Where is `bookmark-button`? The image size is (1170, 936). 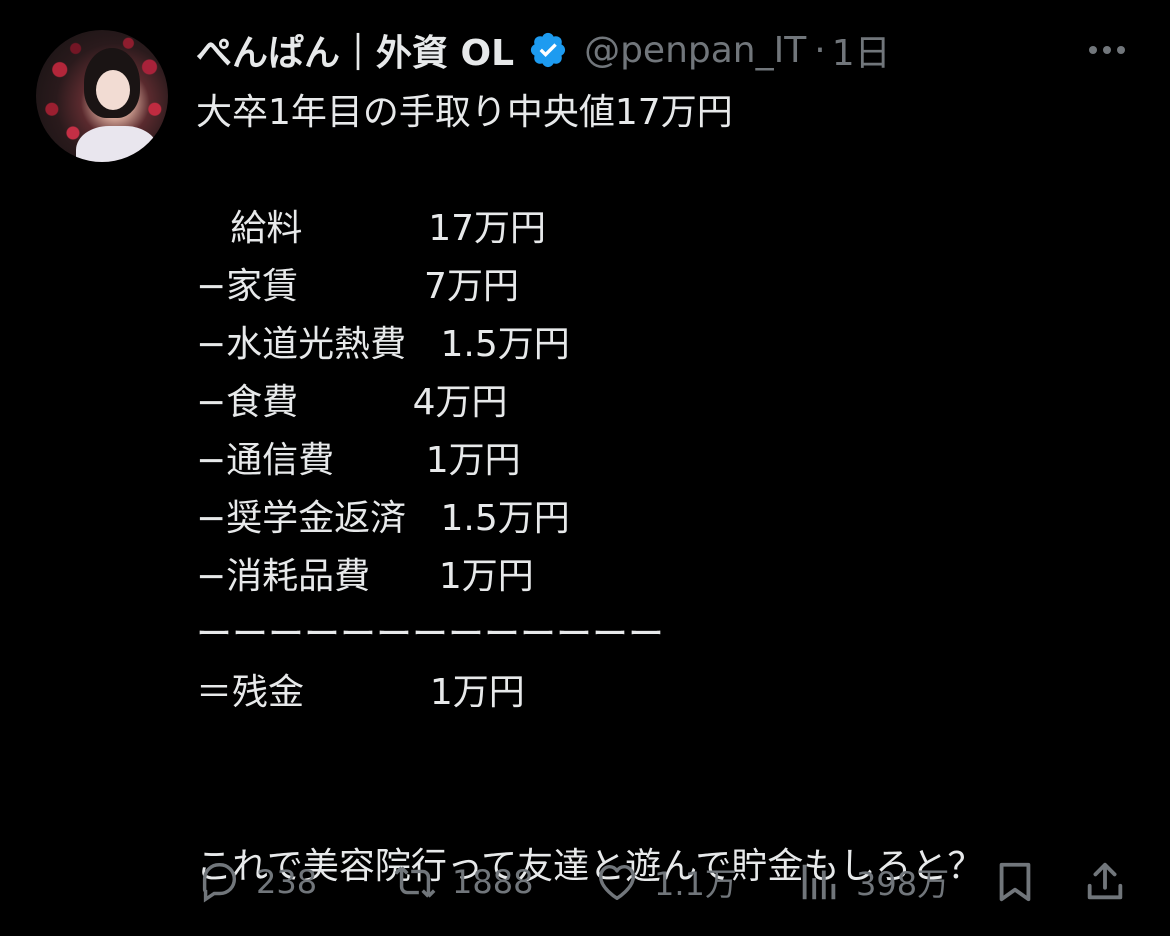 bookmark-button is located at coordinates (1015, 882).